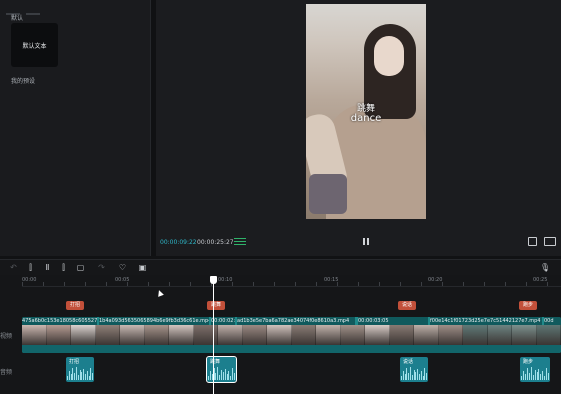  What do you see at coordinates (291, 281) in the screenshot?
I see `time-ruler: 00:00 00:05 00:10 00:15 00:20 00:25` at bounding box center [291, 281].